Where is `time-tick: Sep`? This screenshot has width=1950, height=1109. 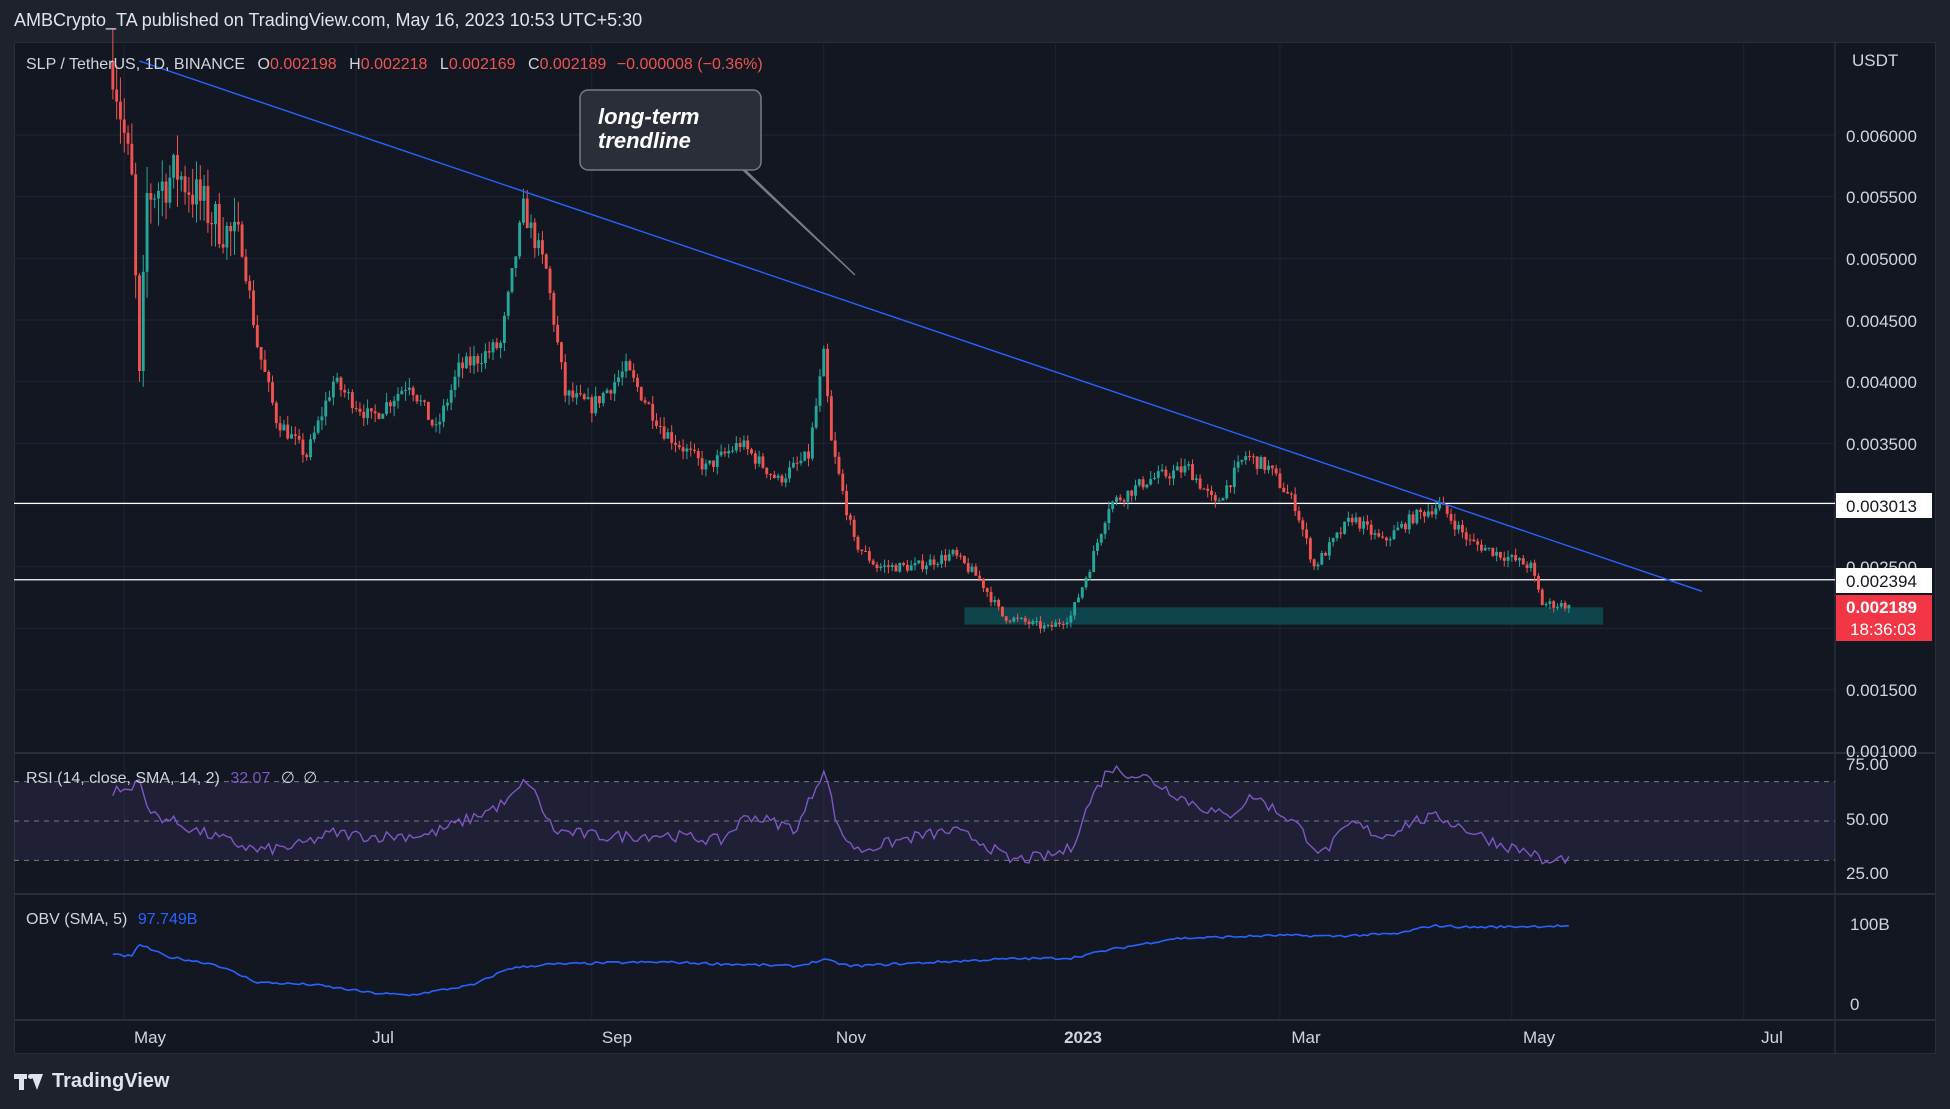
time-tick: Sep is located at coordinates (617, 1037).